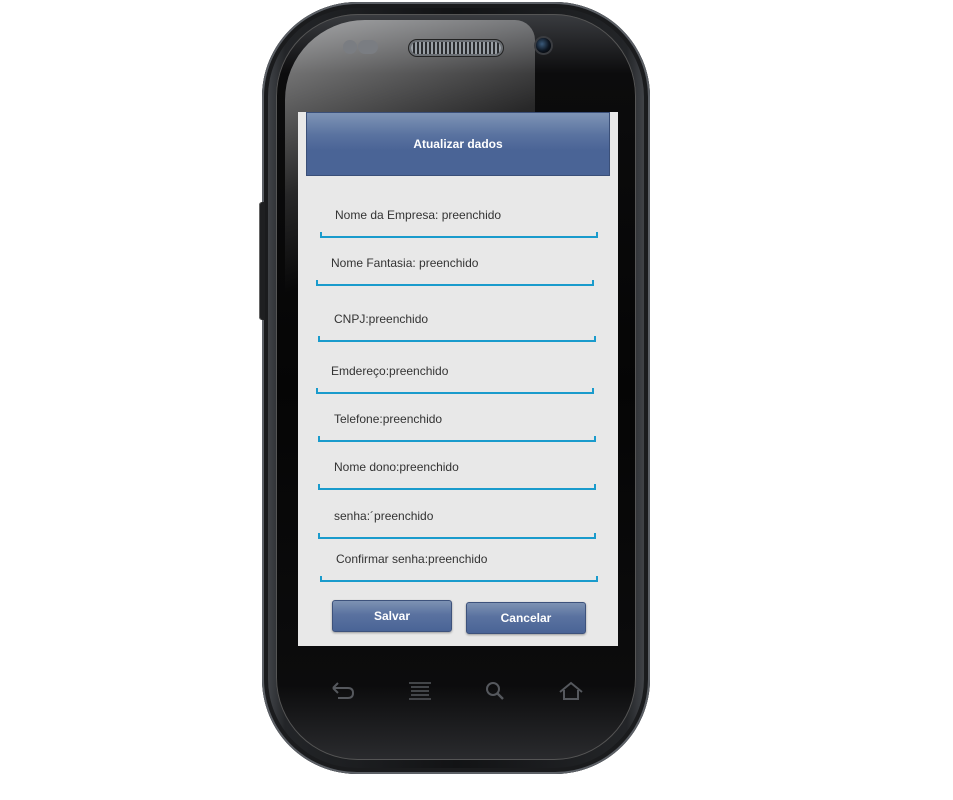 This screenshot has height=800, width=953. I want to click on earpiece-speaker, so click(456, 48).